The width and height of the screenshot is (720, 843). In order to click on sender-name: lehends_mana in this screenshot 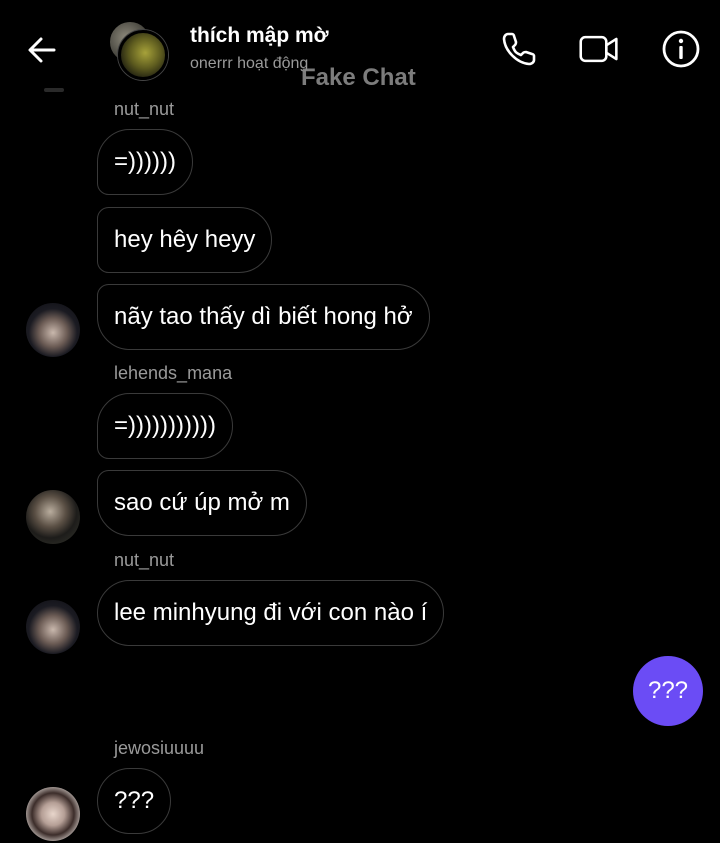, I will do `click(173, 373)`.